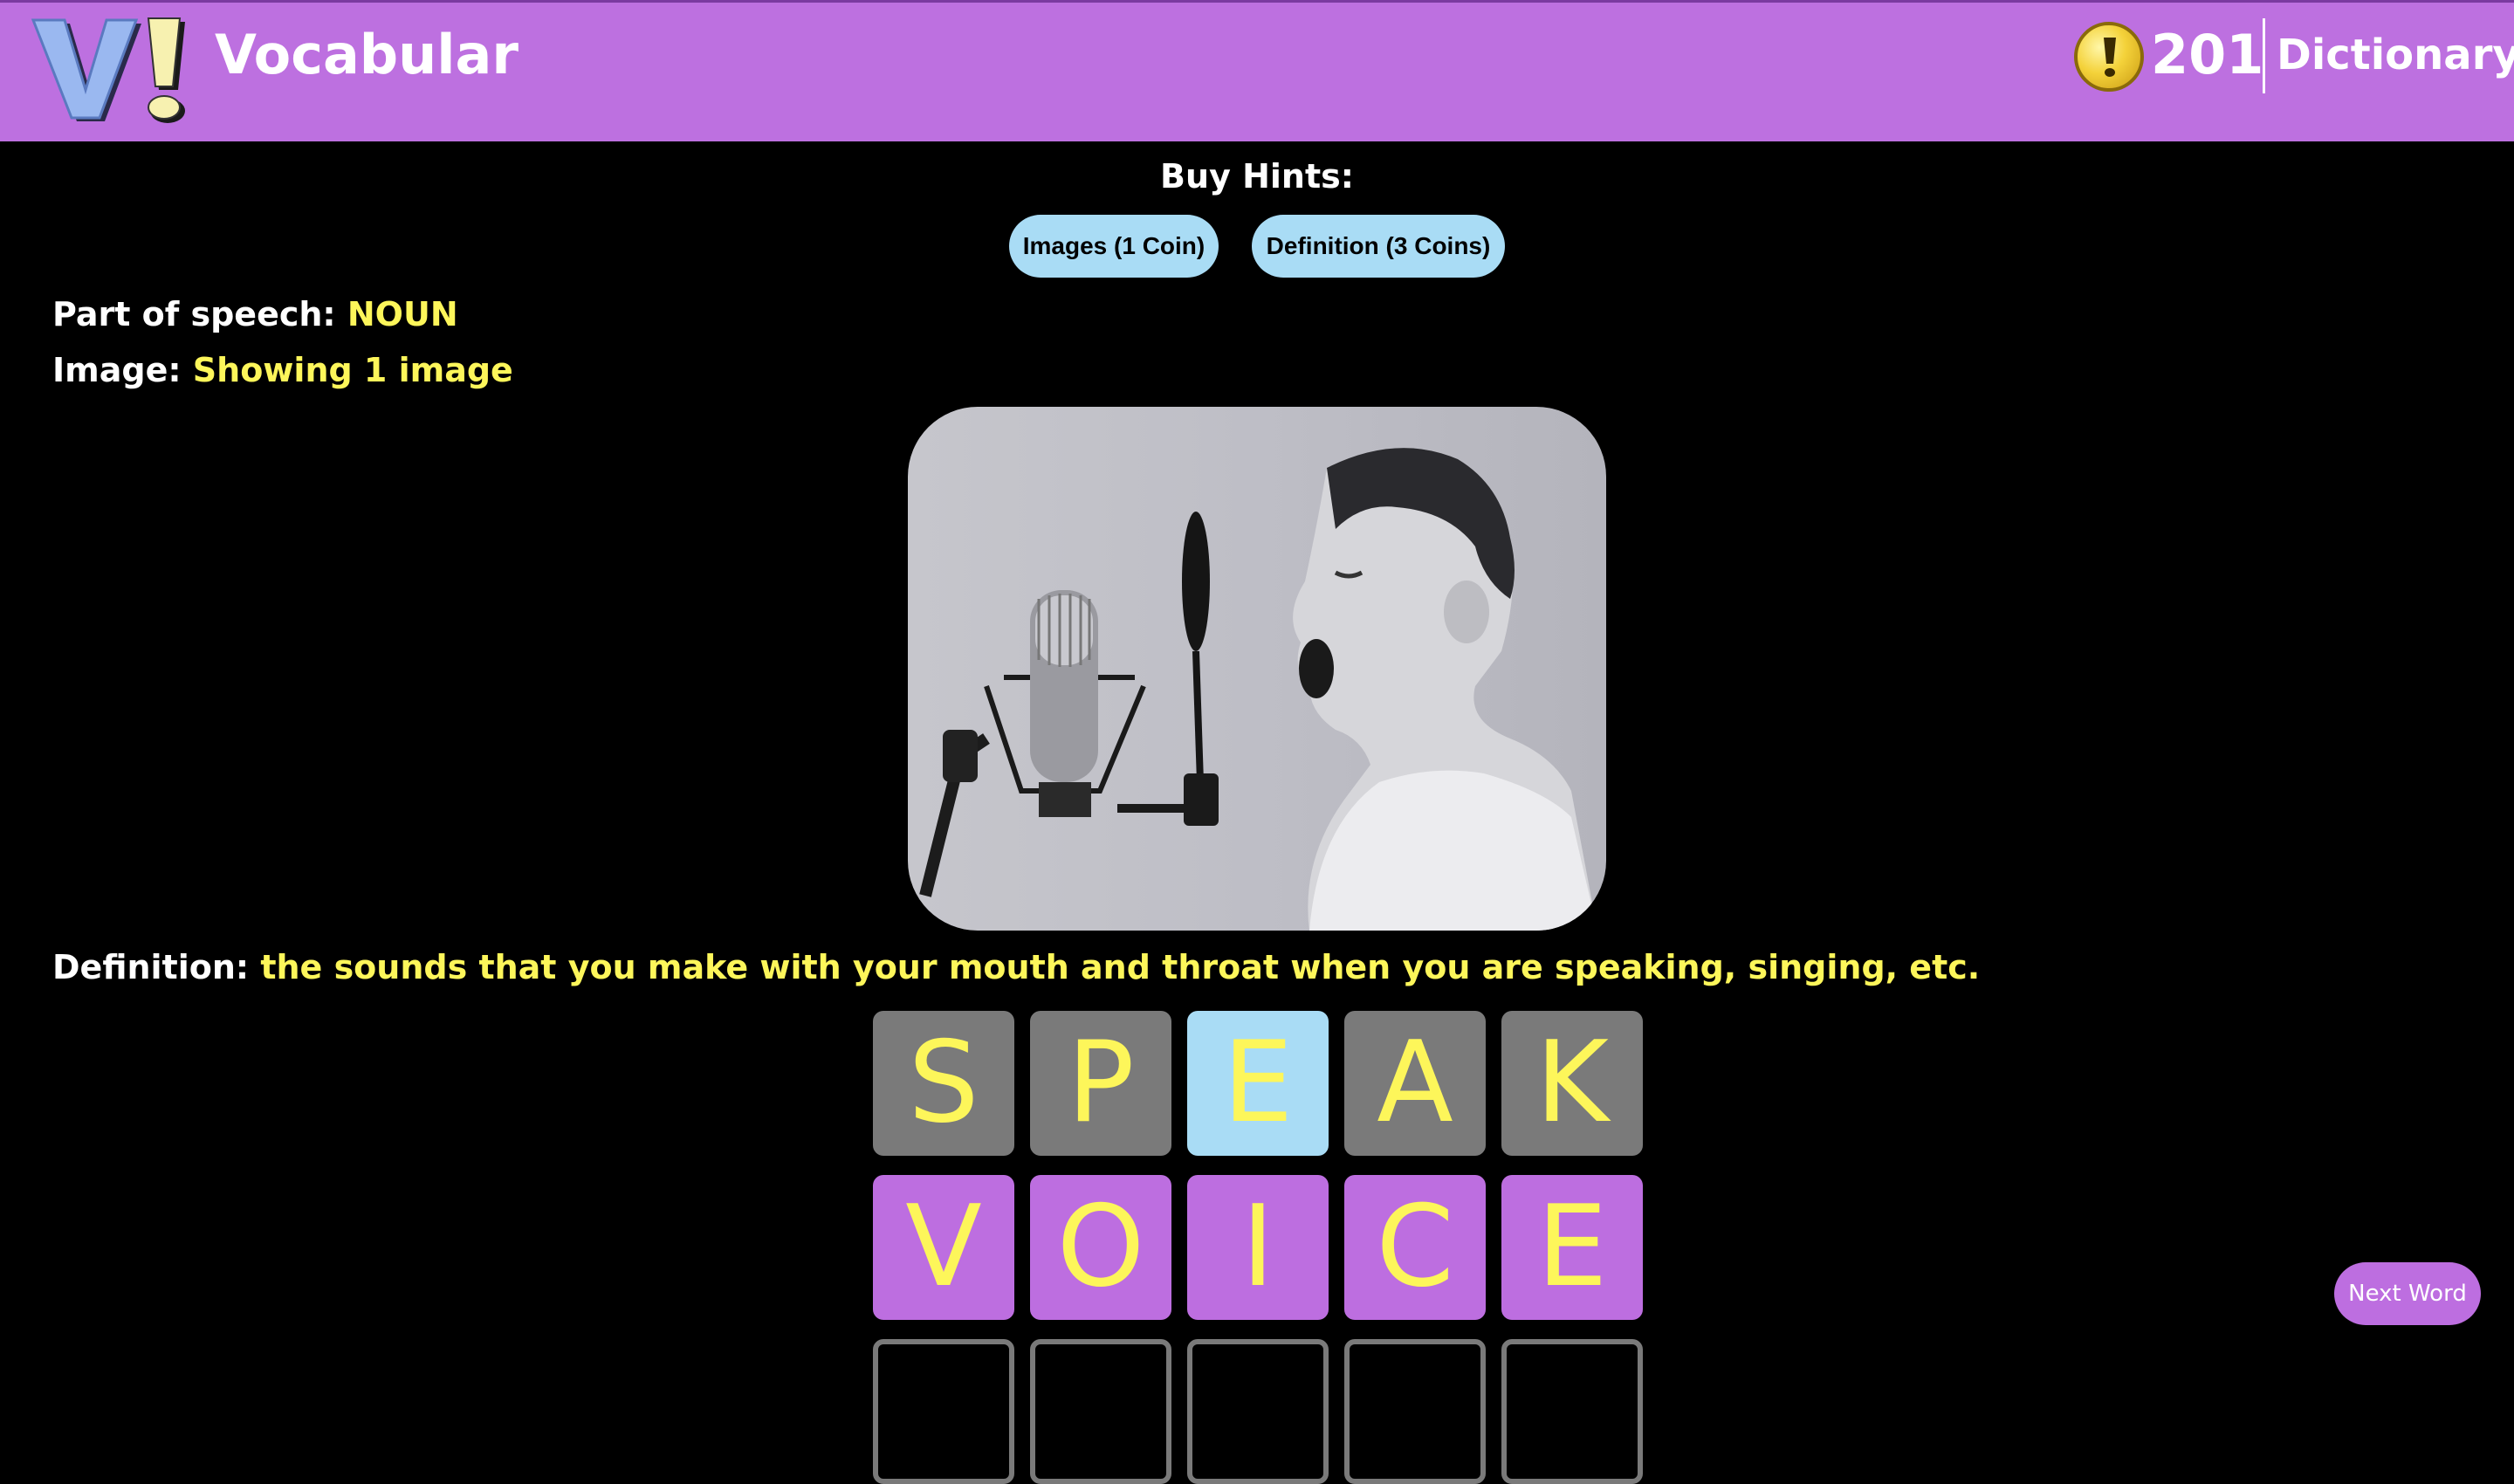 The width and height of the screenshot is (2514, 1484). Describe the element at coordinates (1378, 247) in the screenshot. I see `buy-definition-hint-button: Definition (3 Coins)` at that location.